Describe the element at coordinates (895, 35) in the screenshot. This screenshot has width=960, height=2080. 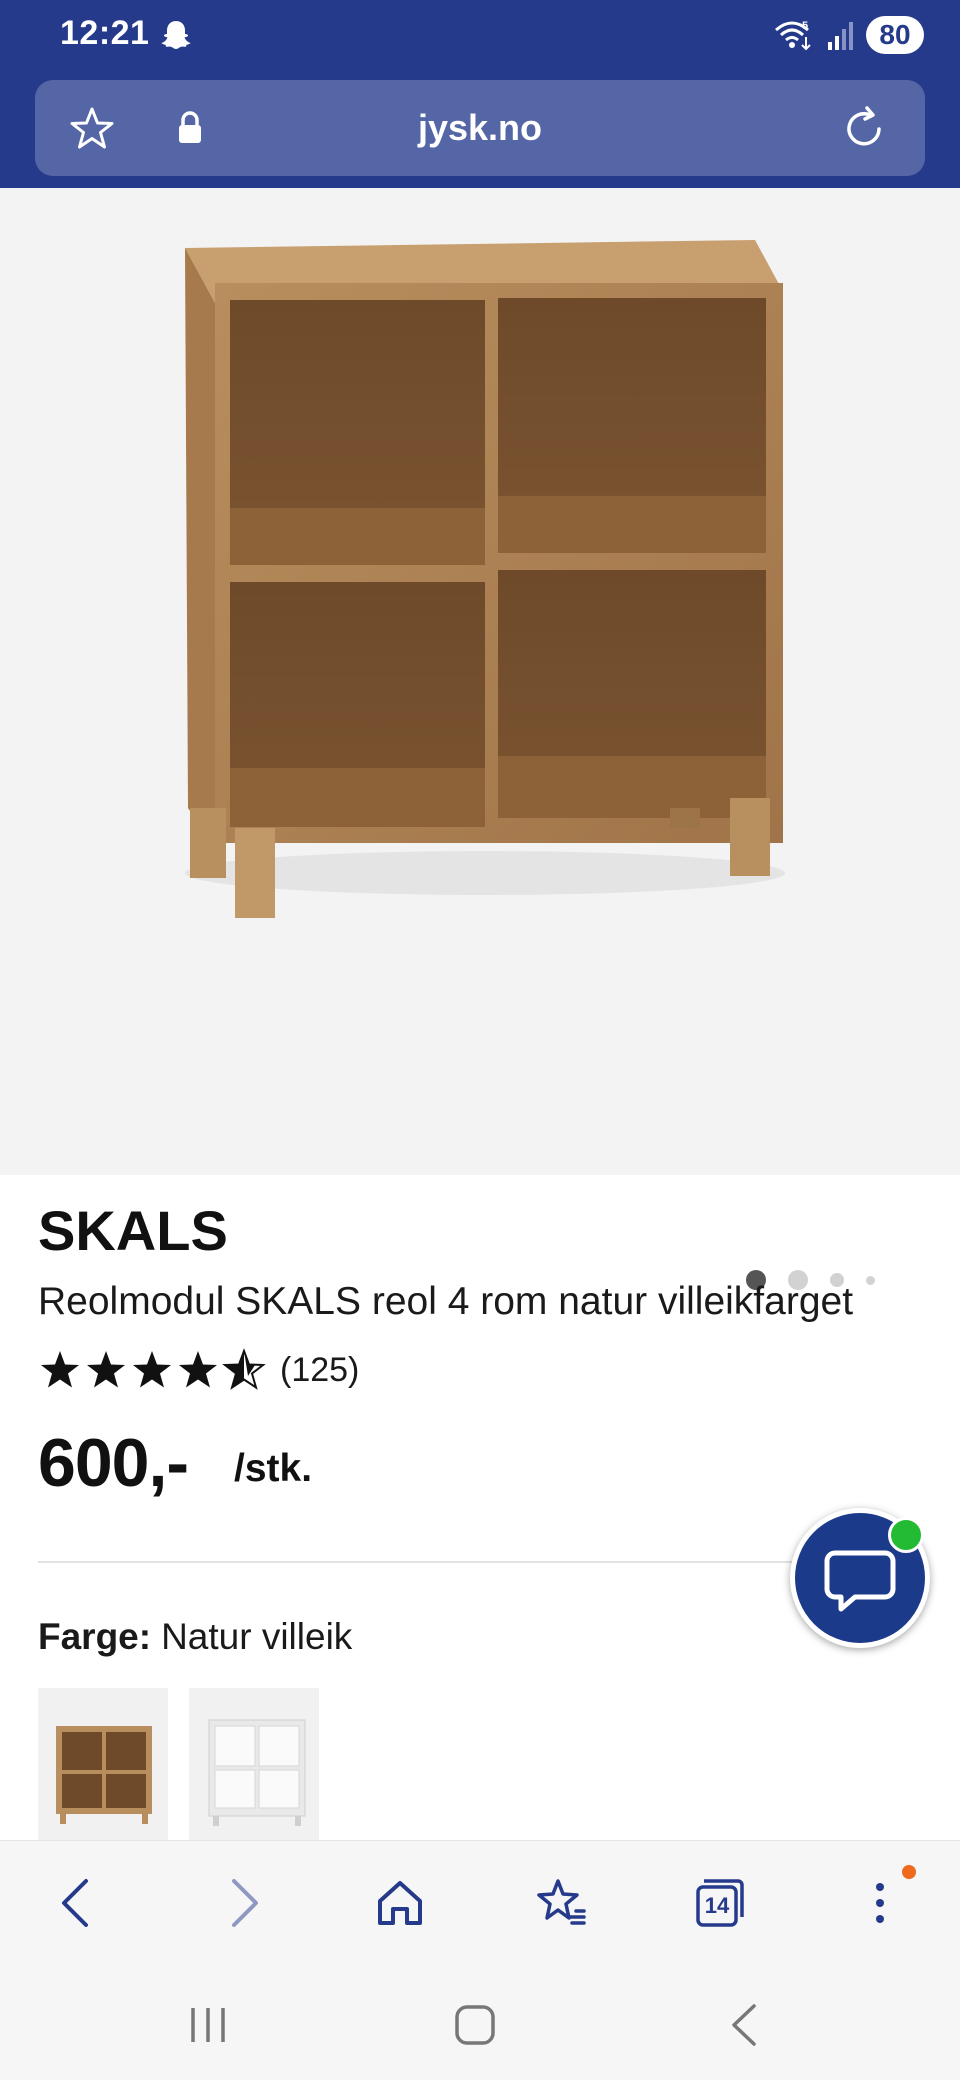
I see `battery-indicator: 80` at that location.